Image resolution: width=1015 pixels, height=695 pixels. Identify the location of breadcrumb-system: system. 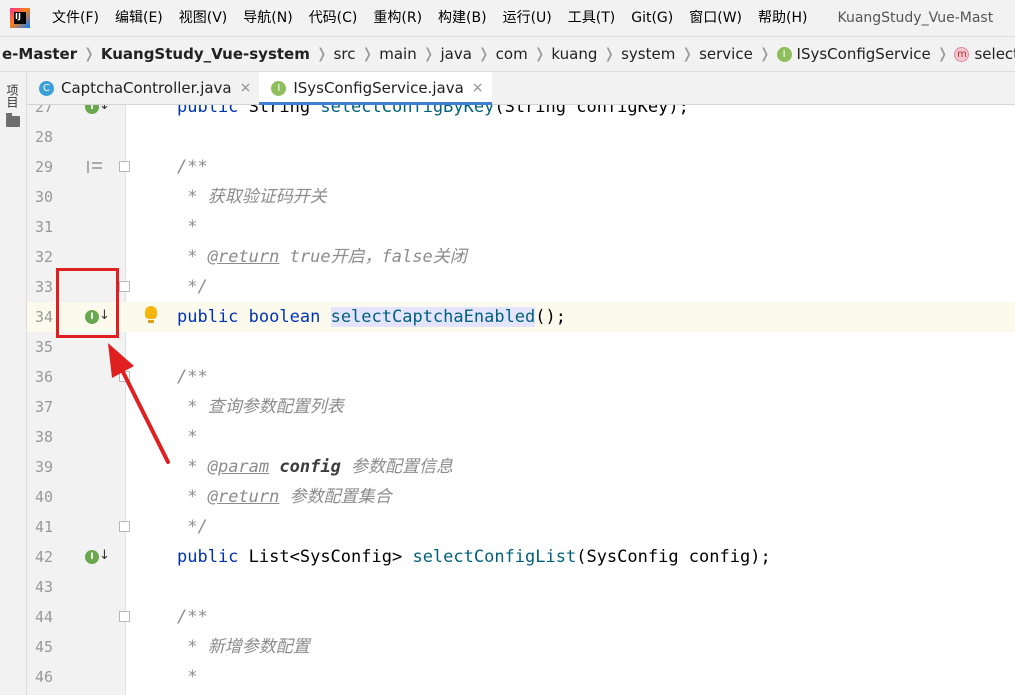
(648, 54).